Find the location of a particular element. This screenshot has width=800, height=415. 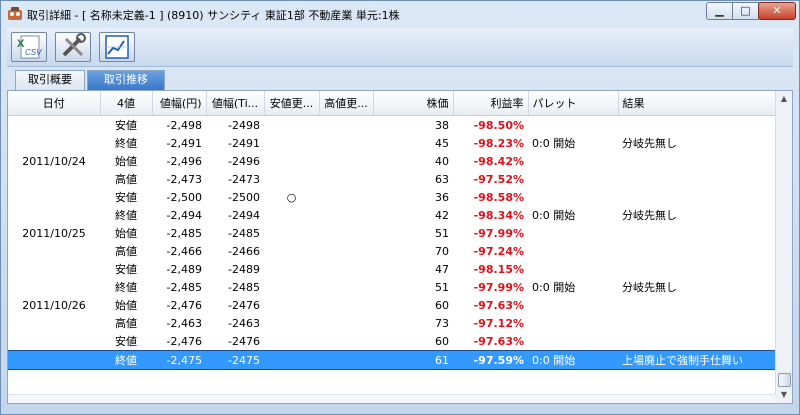

table-row: 安値 -2,476 -2476 60 -97.63% is located at coordinates (392, 341).